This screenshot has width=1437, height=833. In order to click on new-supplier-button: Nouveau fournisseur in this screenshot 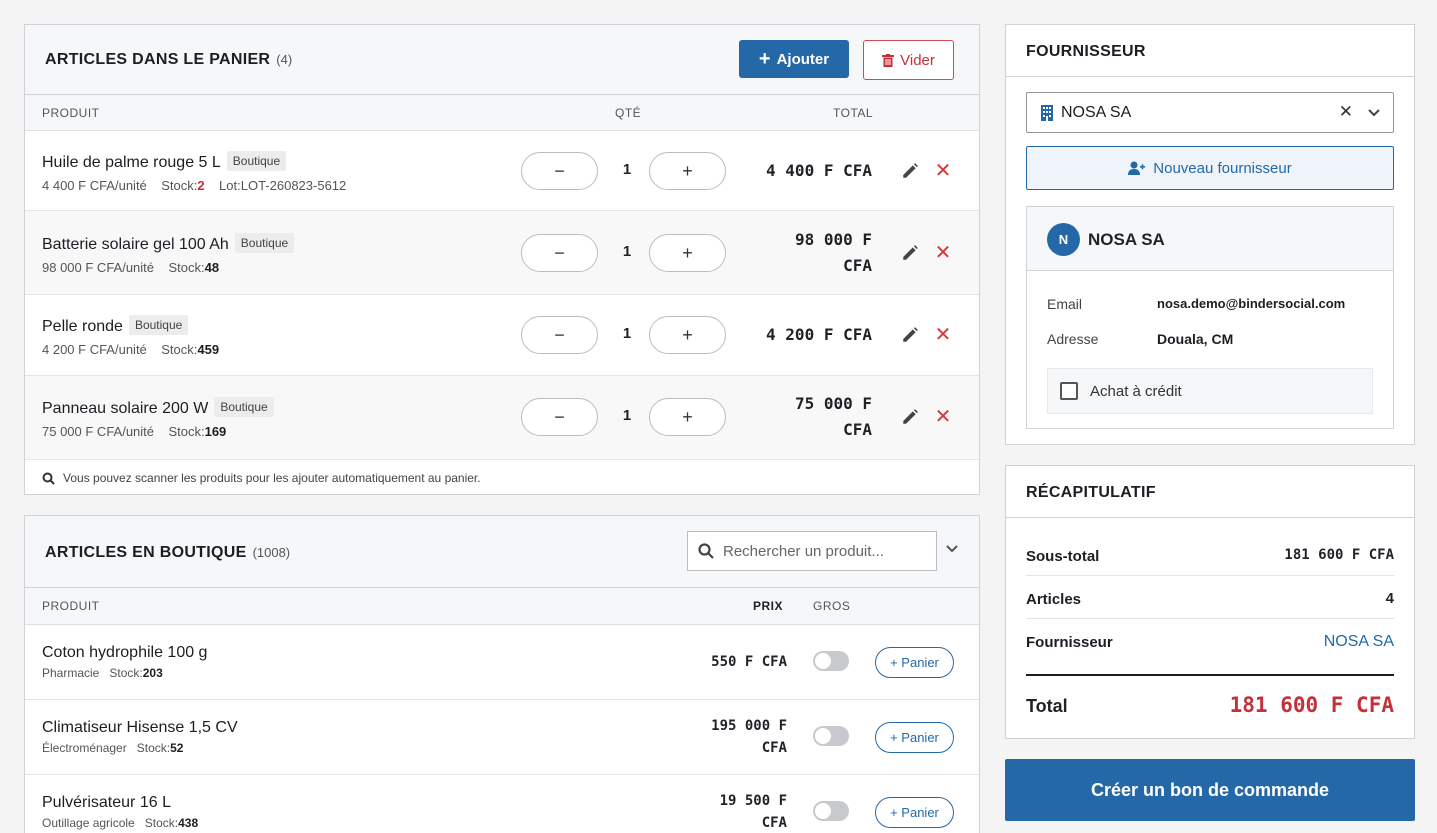, I will do `click(1210, 168)`.